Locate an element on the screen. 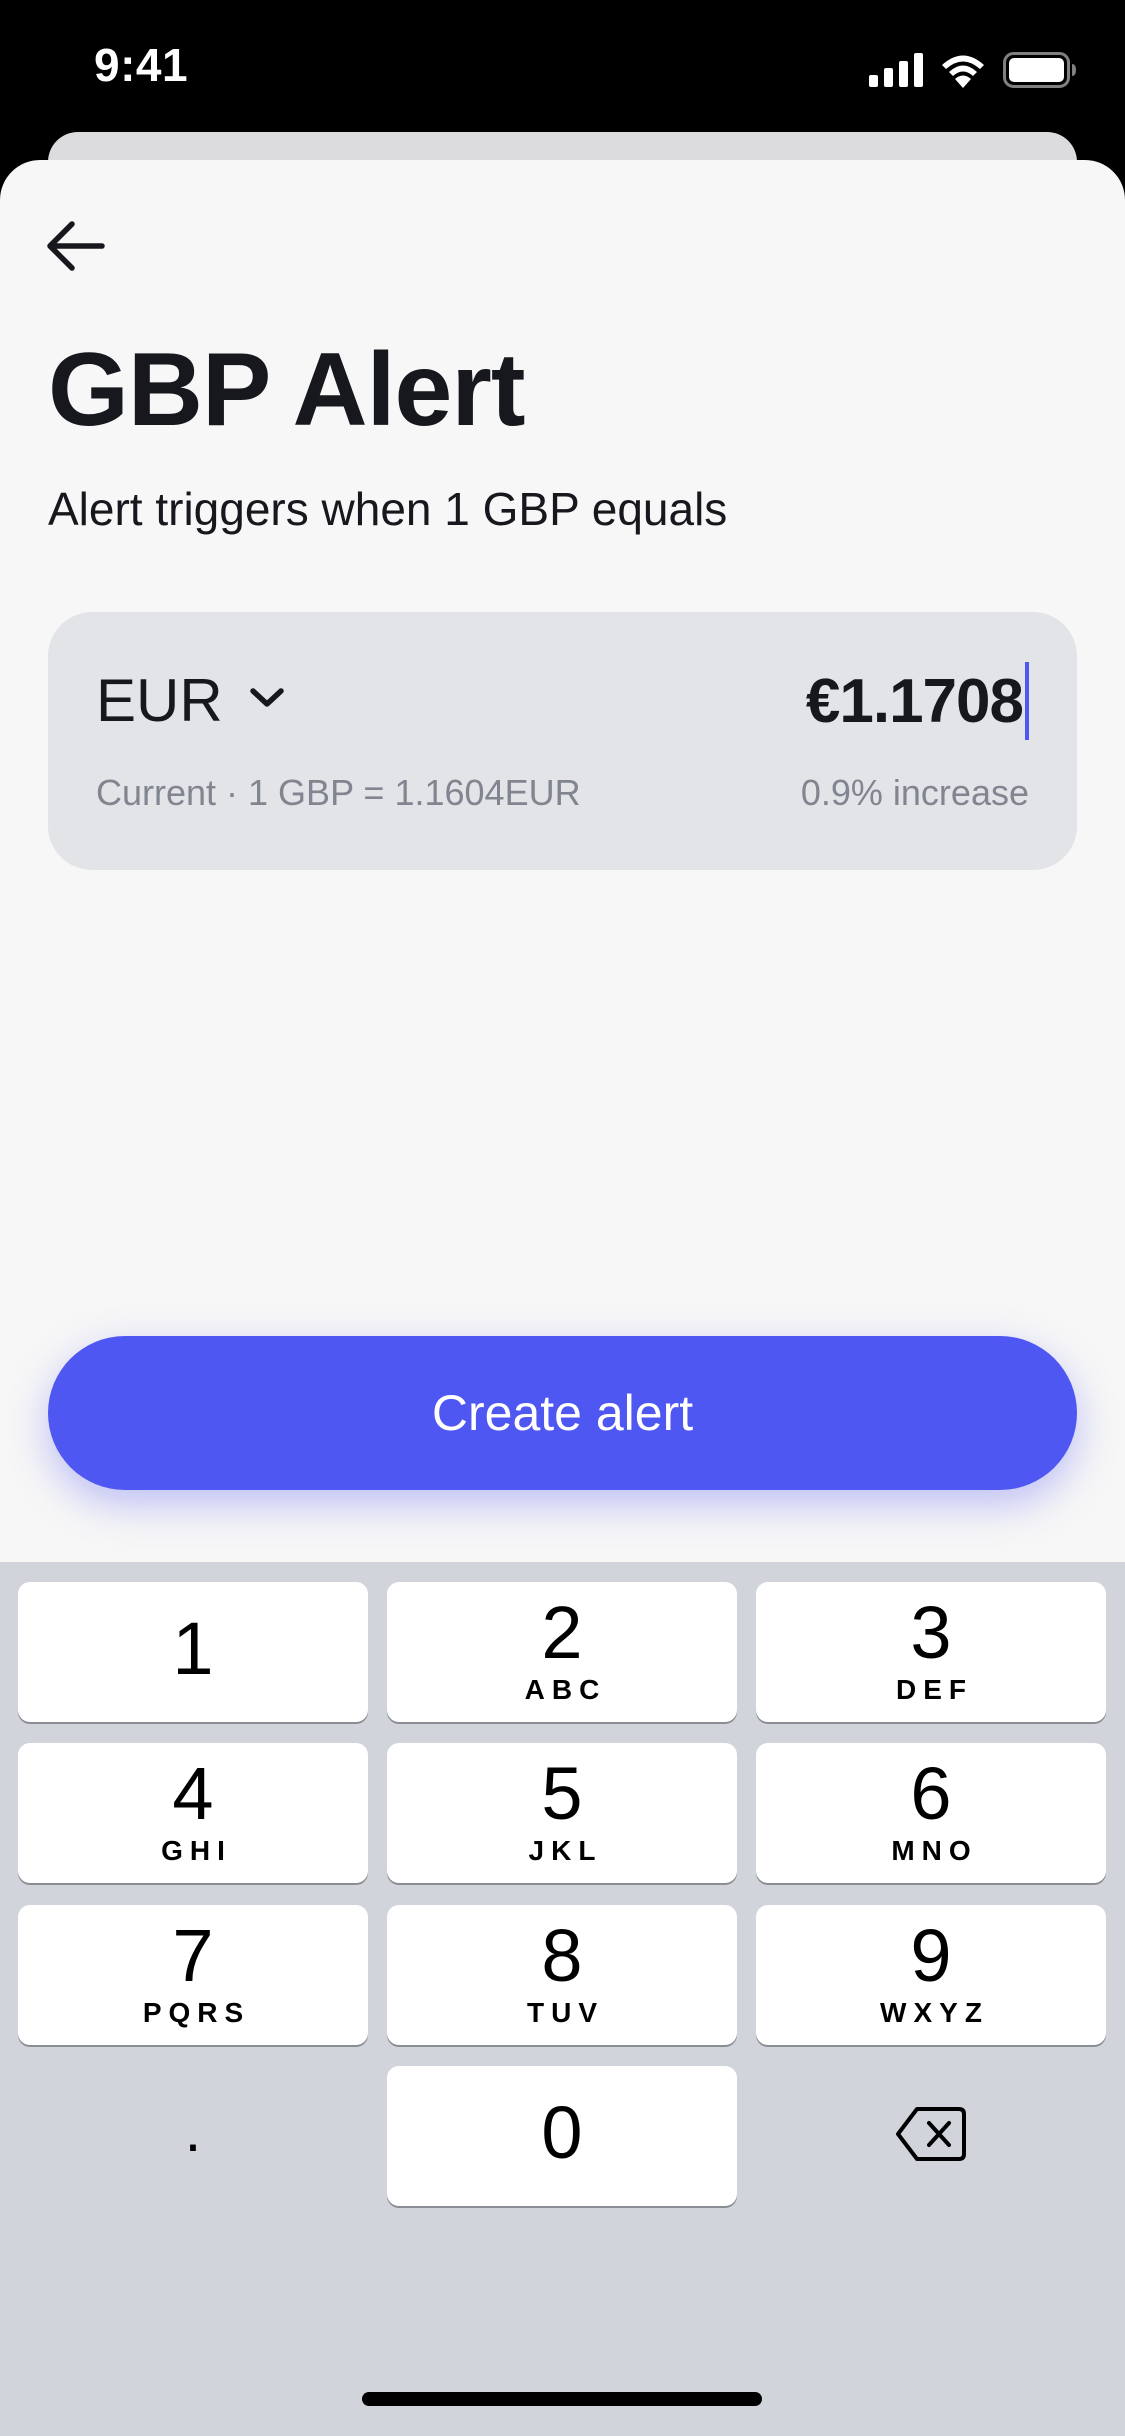 The image size is (1125, 2436). key-0: 0 is located at coordinates (562, 2136).